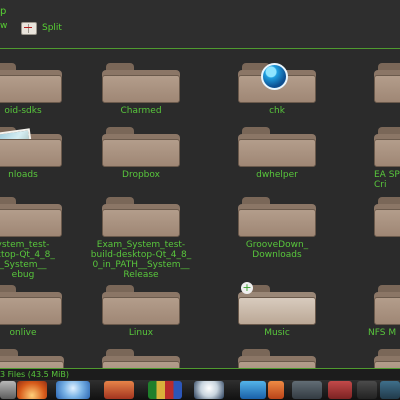 This screenshot has width=400, height=400. I want to click on split-icon, so click(29, 28).